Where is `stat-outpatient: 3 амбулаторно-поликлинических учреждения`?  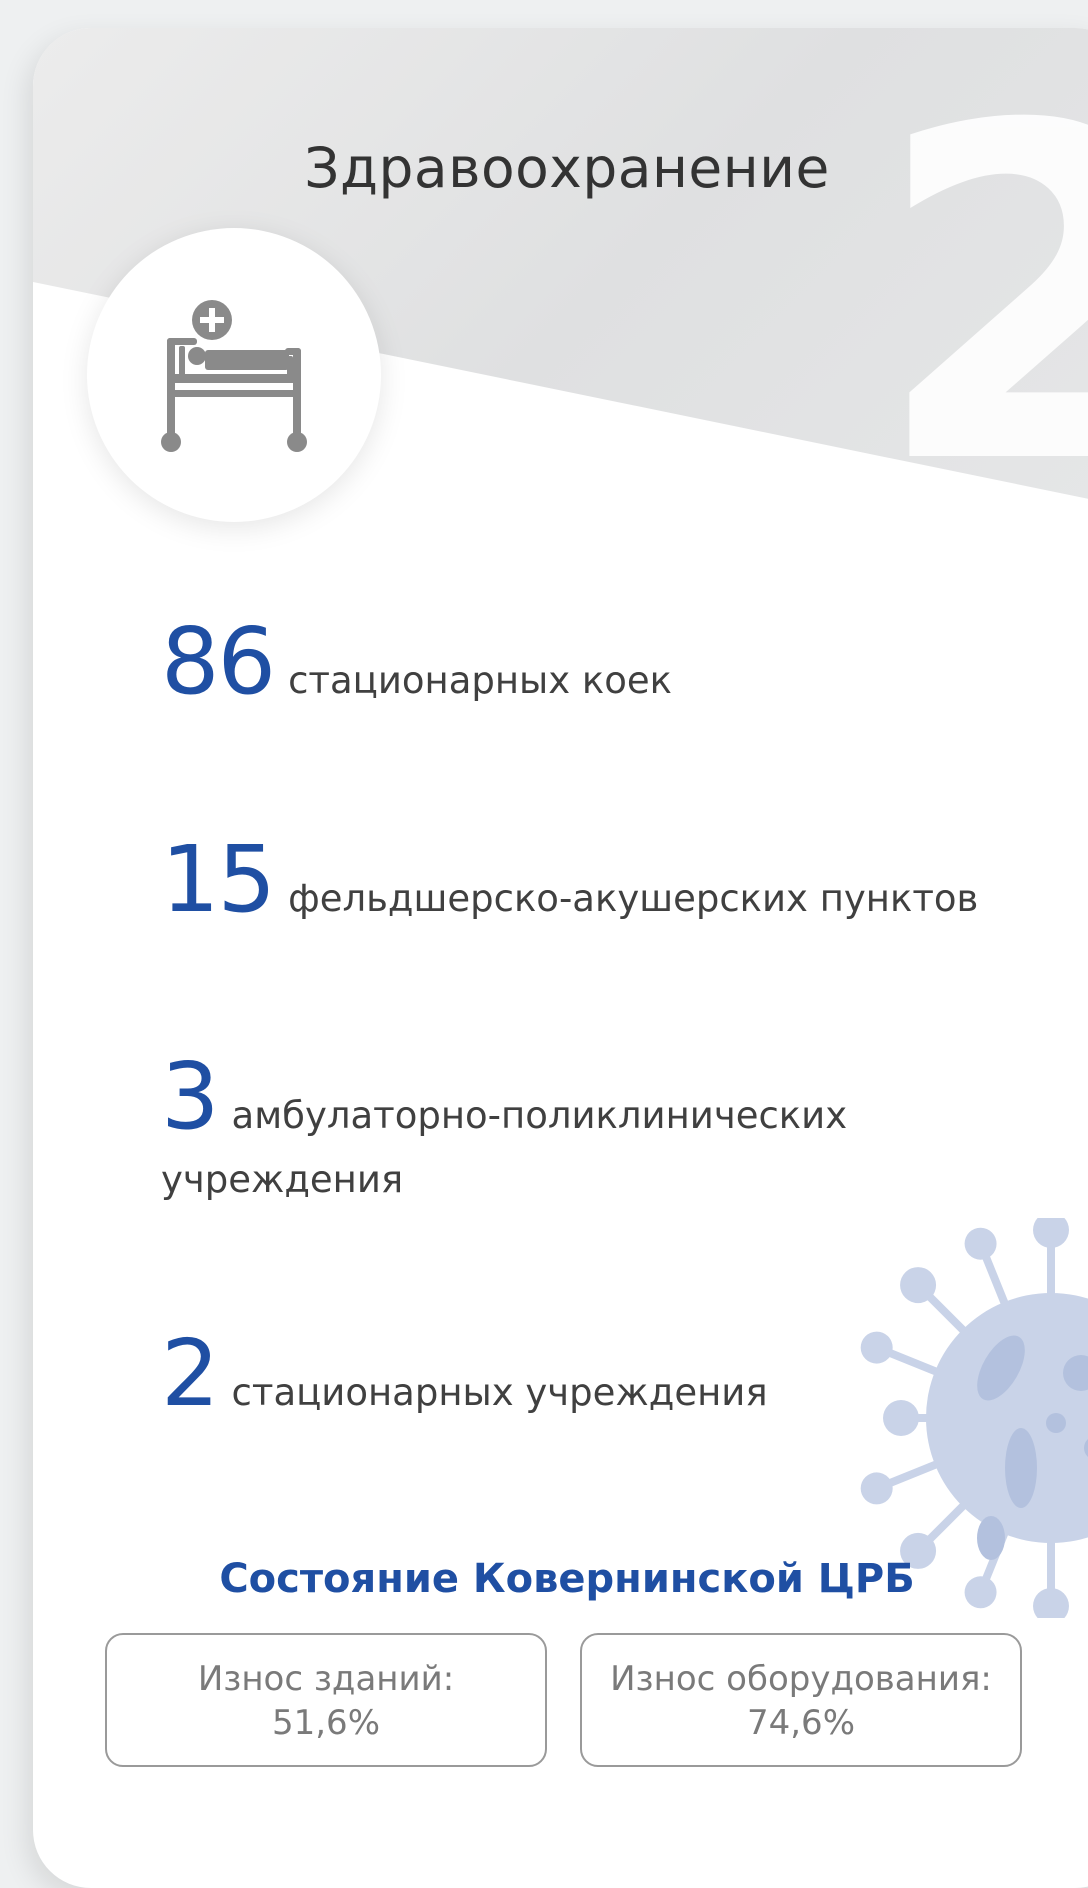
stat-outpatient: 3 амбулаторно-поликлинических учреждения is located at coordinates (551, 1126).